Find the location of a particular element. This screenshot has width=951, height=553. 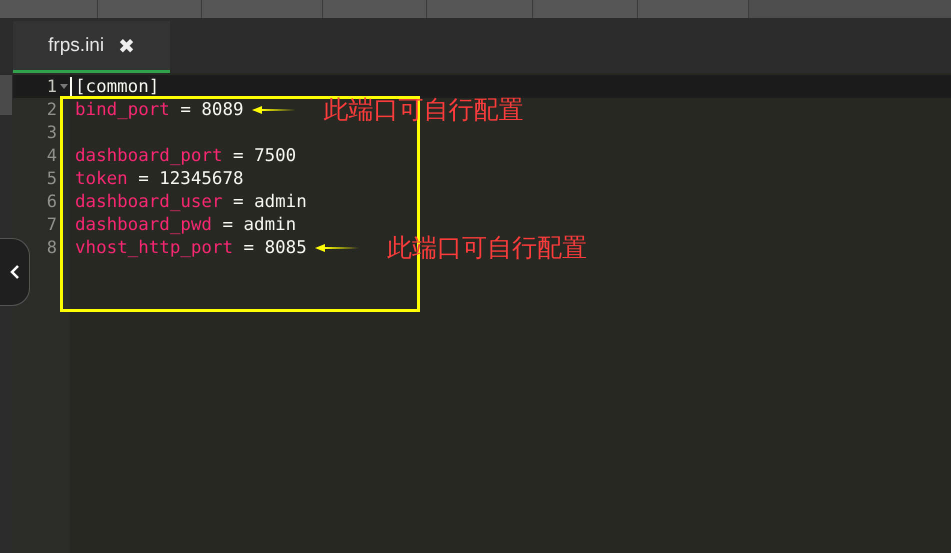

line-number: 2 is located at coordinates (51, 110).